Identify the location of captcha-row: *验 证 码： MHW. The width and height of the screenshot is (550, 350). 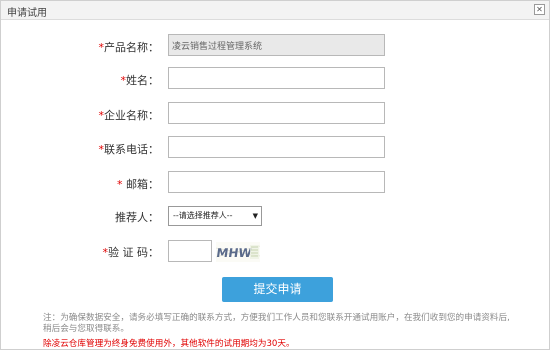
(275, 254).